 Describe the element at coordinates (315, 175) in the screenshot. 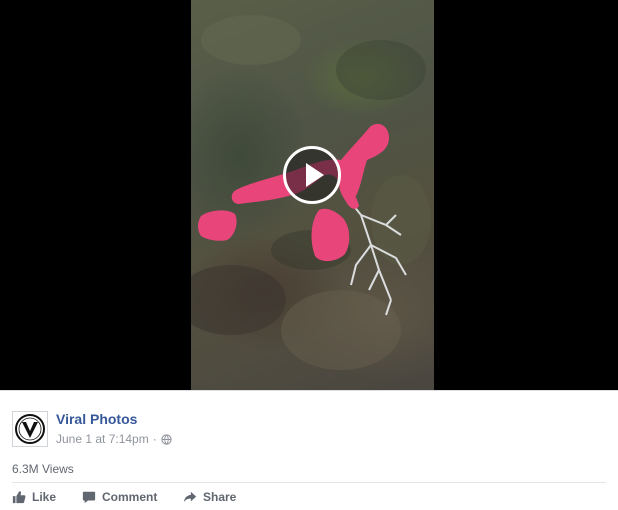

I see `play-icon` at that location.